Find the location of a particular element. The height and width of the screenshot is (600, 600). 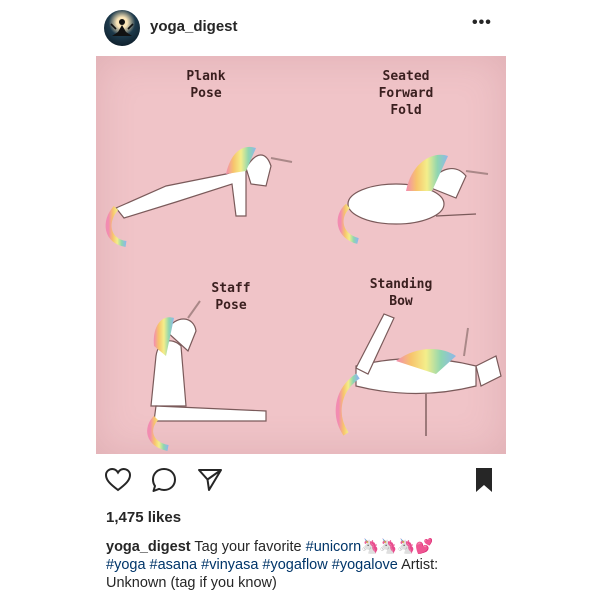

pose-label-staff: Staff Pose is located at coordinates (231, 297).